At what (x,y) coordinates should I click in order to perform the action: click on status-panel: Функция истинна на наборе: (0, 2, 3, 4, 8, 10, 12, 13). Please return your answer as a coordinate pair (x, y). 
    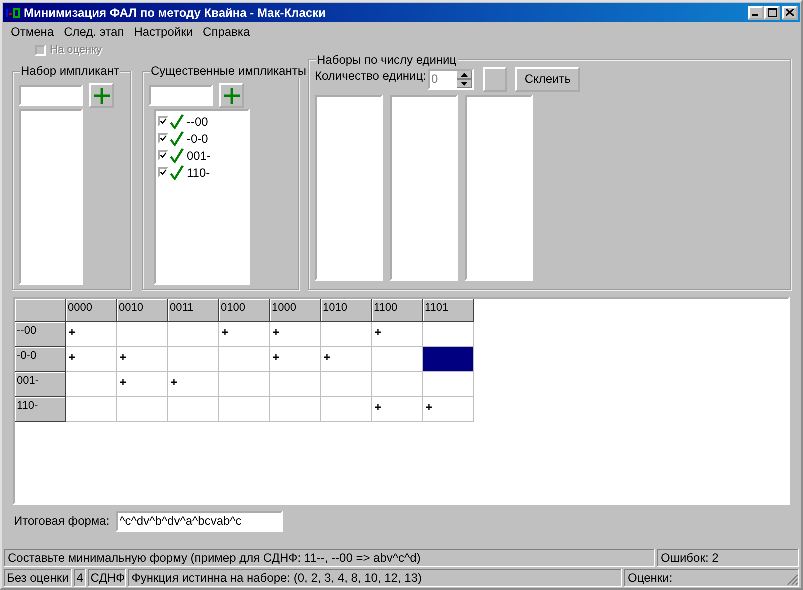
    Looking at the image, I should click on (375, 578).